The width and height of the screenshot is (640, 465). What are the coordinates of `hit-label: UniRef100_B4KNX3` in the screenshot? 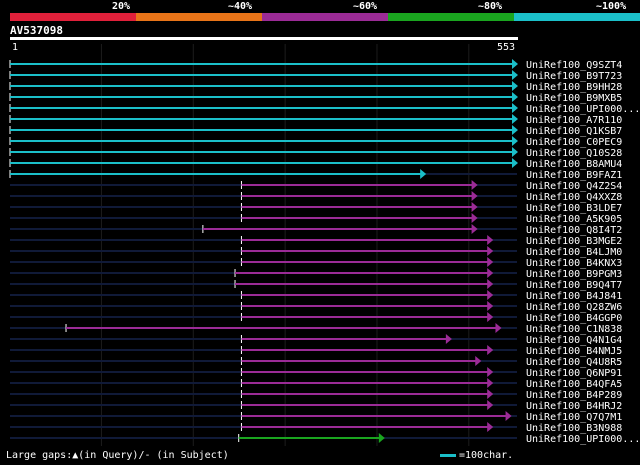 It's located at (574, 263).